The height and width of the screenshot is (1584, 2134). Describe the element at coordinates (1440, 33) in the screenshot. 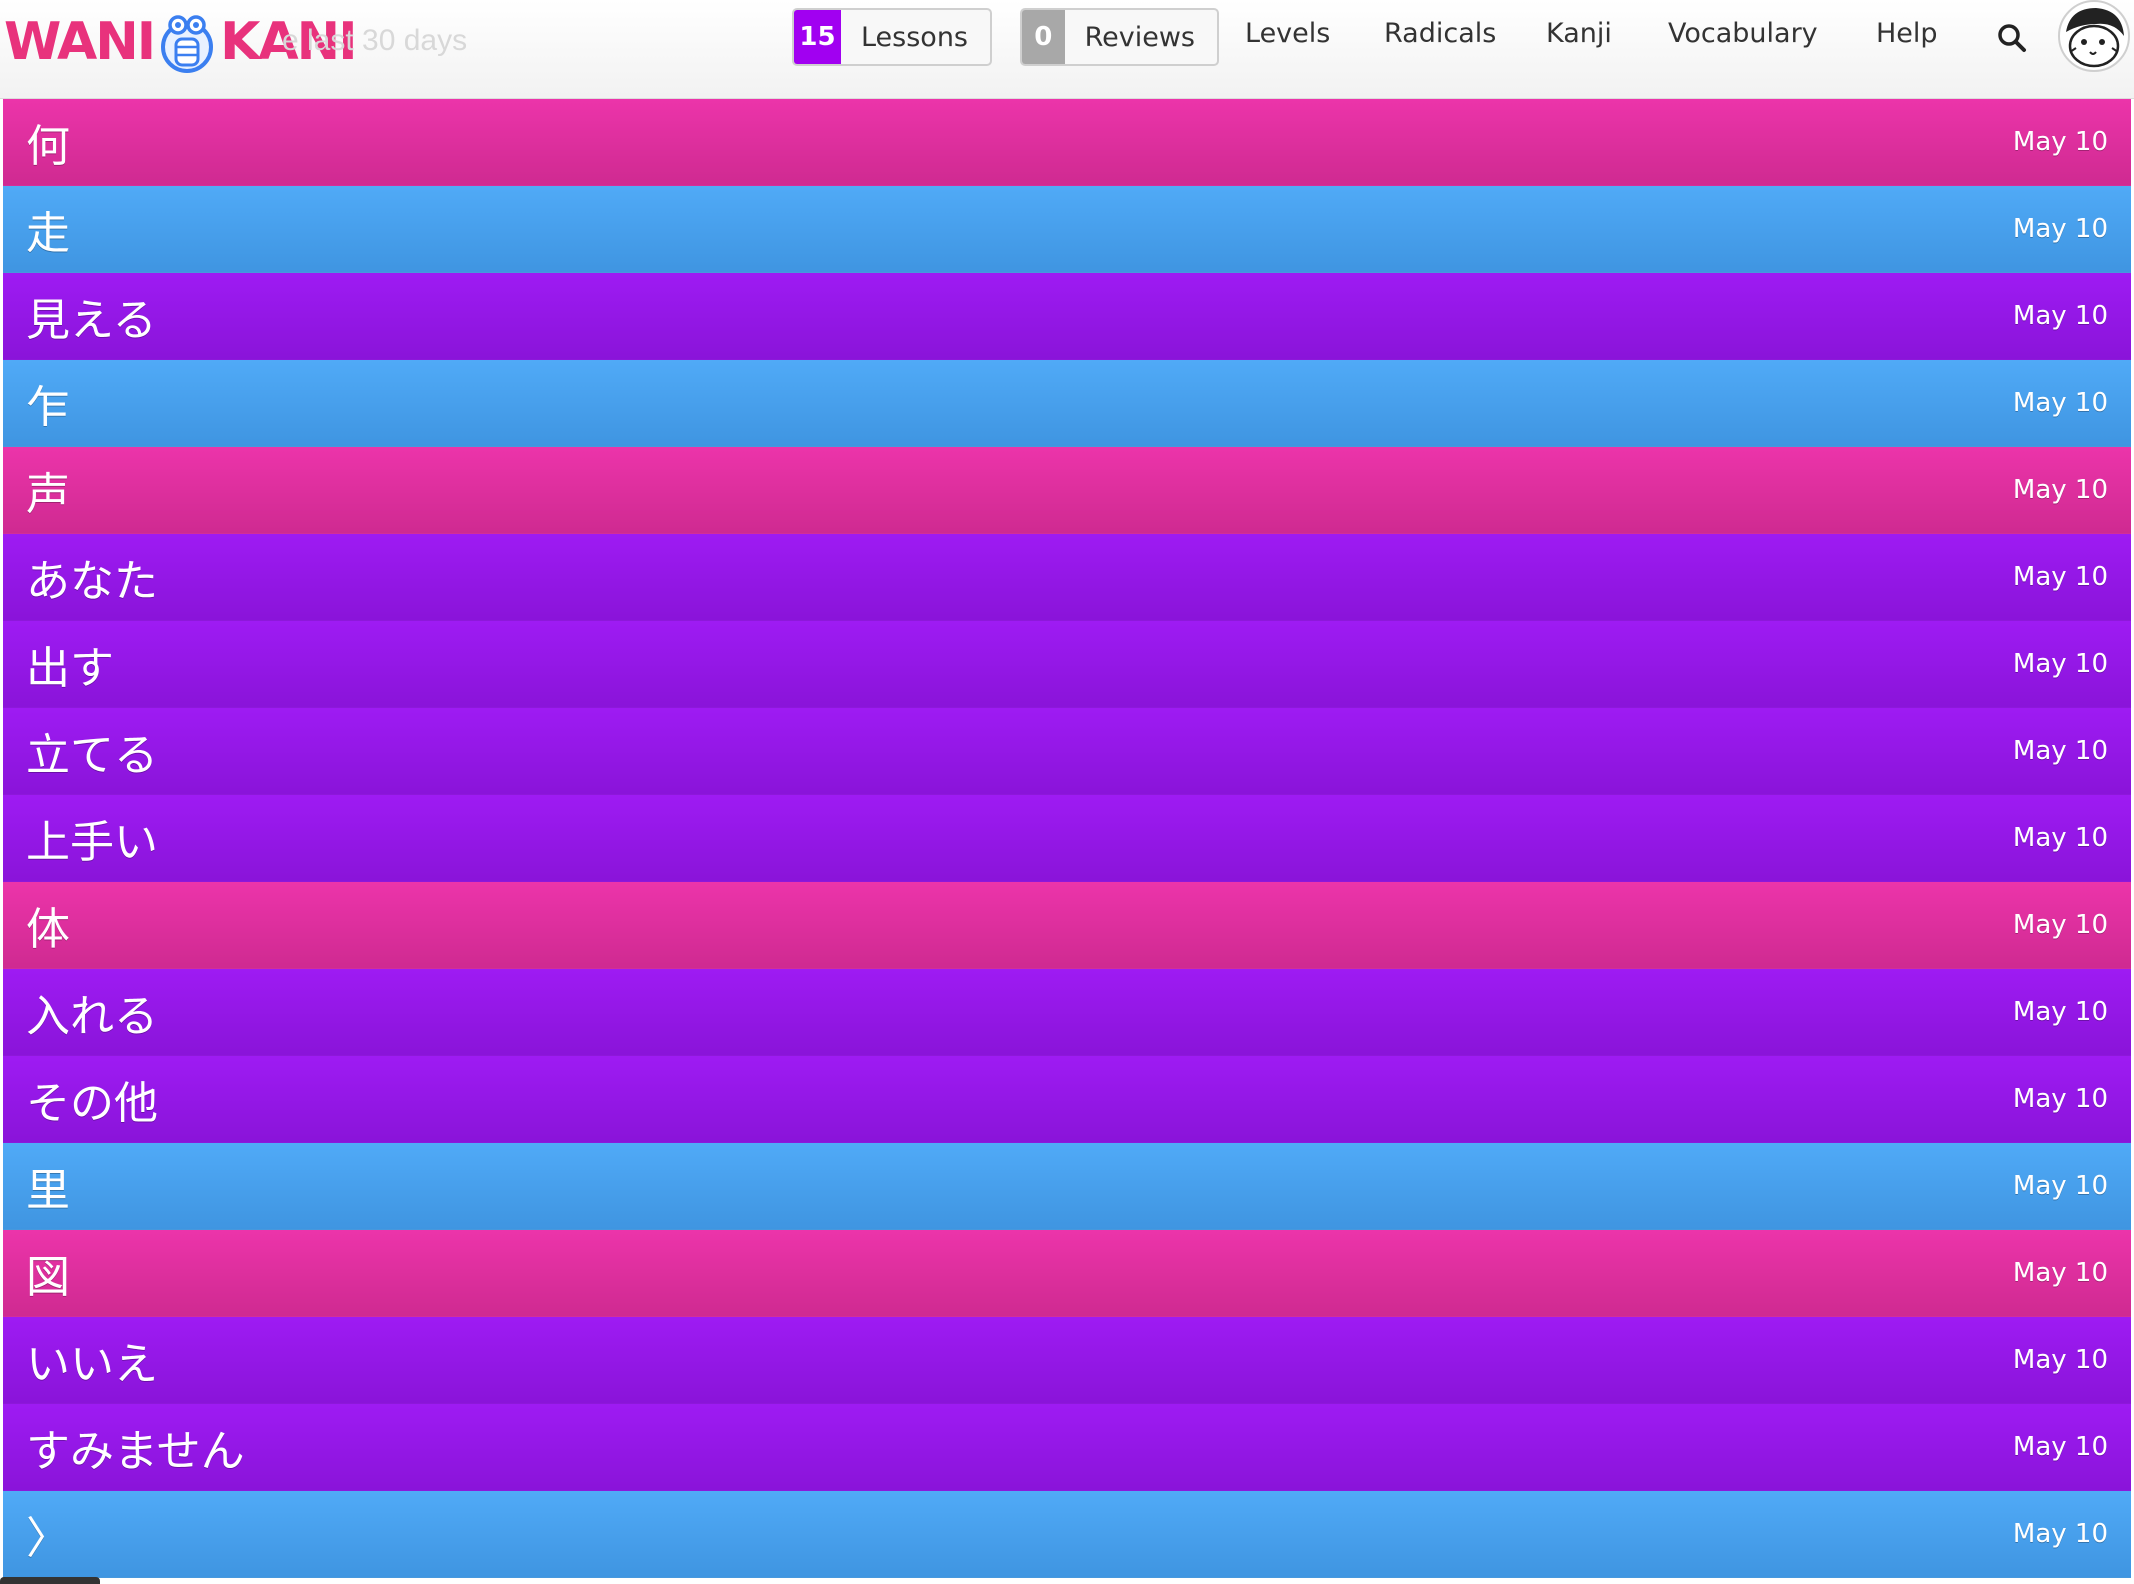

I see `nav-radicals: Radicals` at that location.